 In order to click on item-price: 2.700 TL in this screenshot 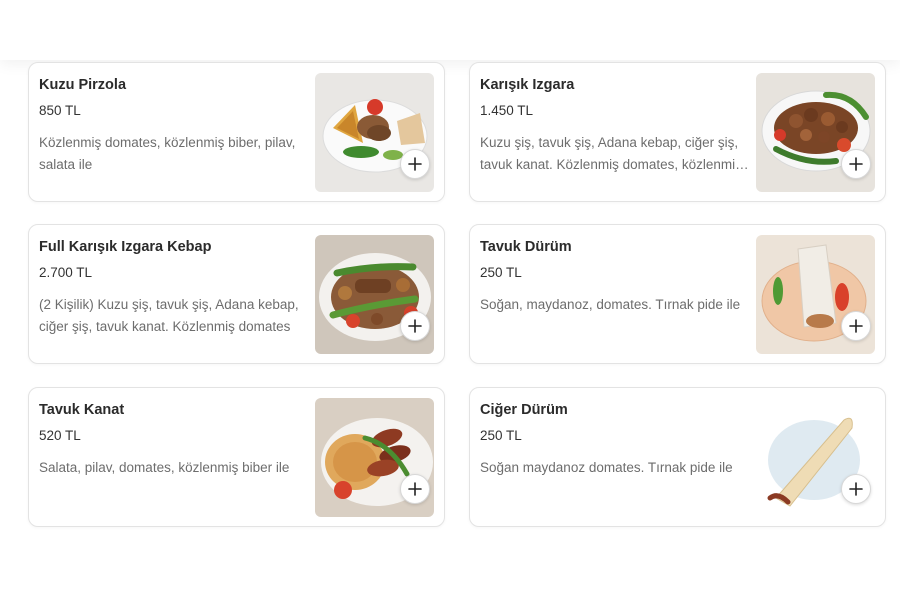, I will do `click(66, 272)`.